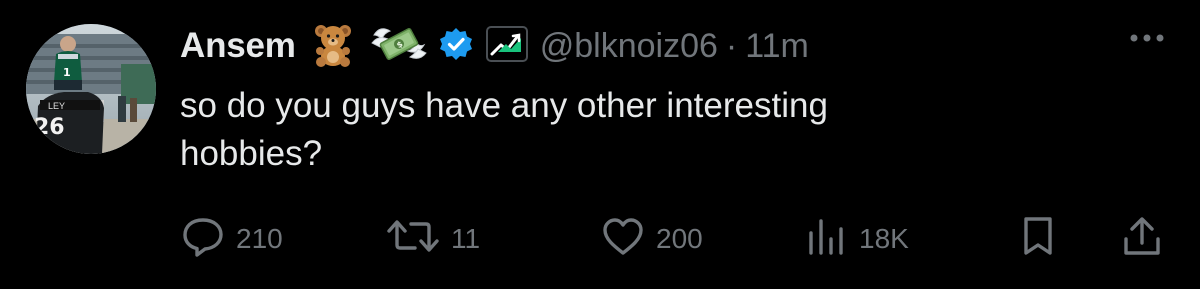 The height and width of the screenshot is (289, 1200). Describe the element at coordinates (238, 46) in the screenshot. I see `display-name: Ansem` at that location.